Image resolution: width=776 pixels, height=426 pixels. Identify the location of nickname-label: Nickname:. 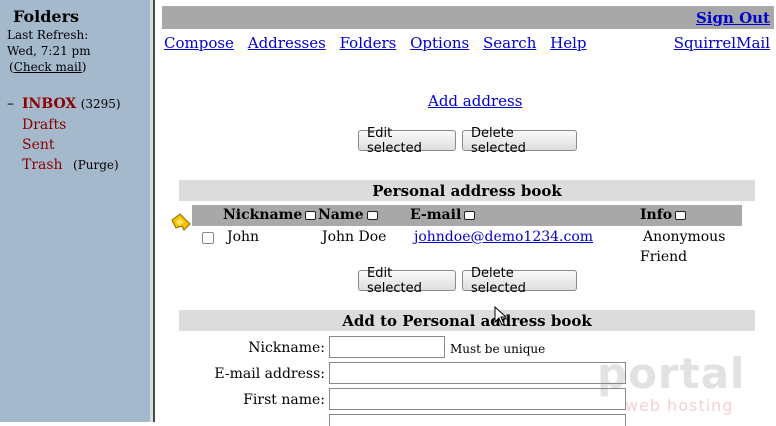
(286, 348).